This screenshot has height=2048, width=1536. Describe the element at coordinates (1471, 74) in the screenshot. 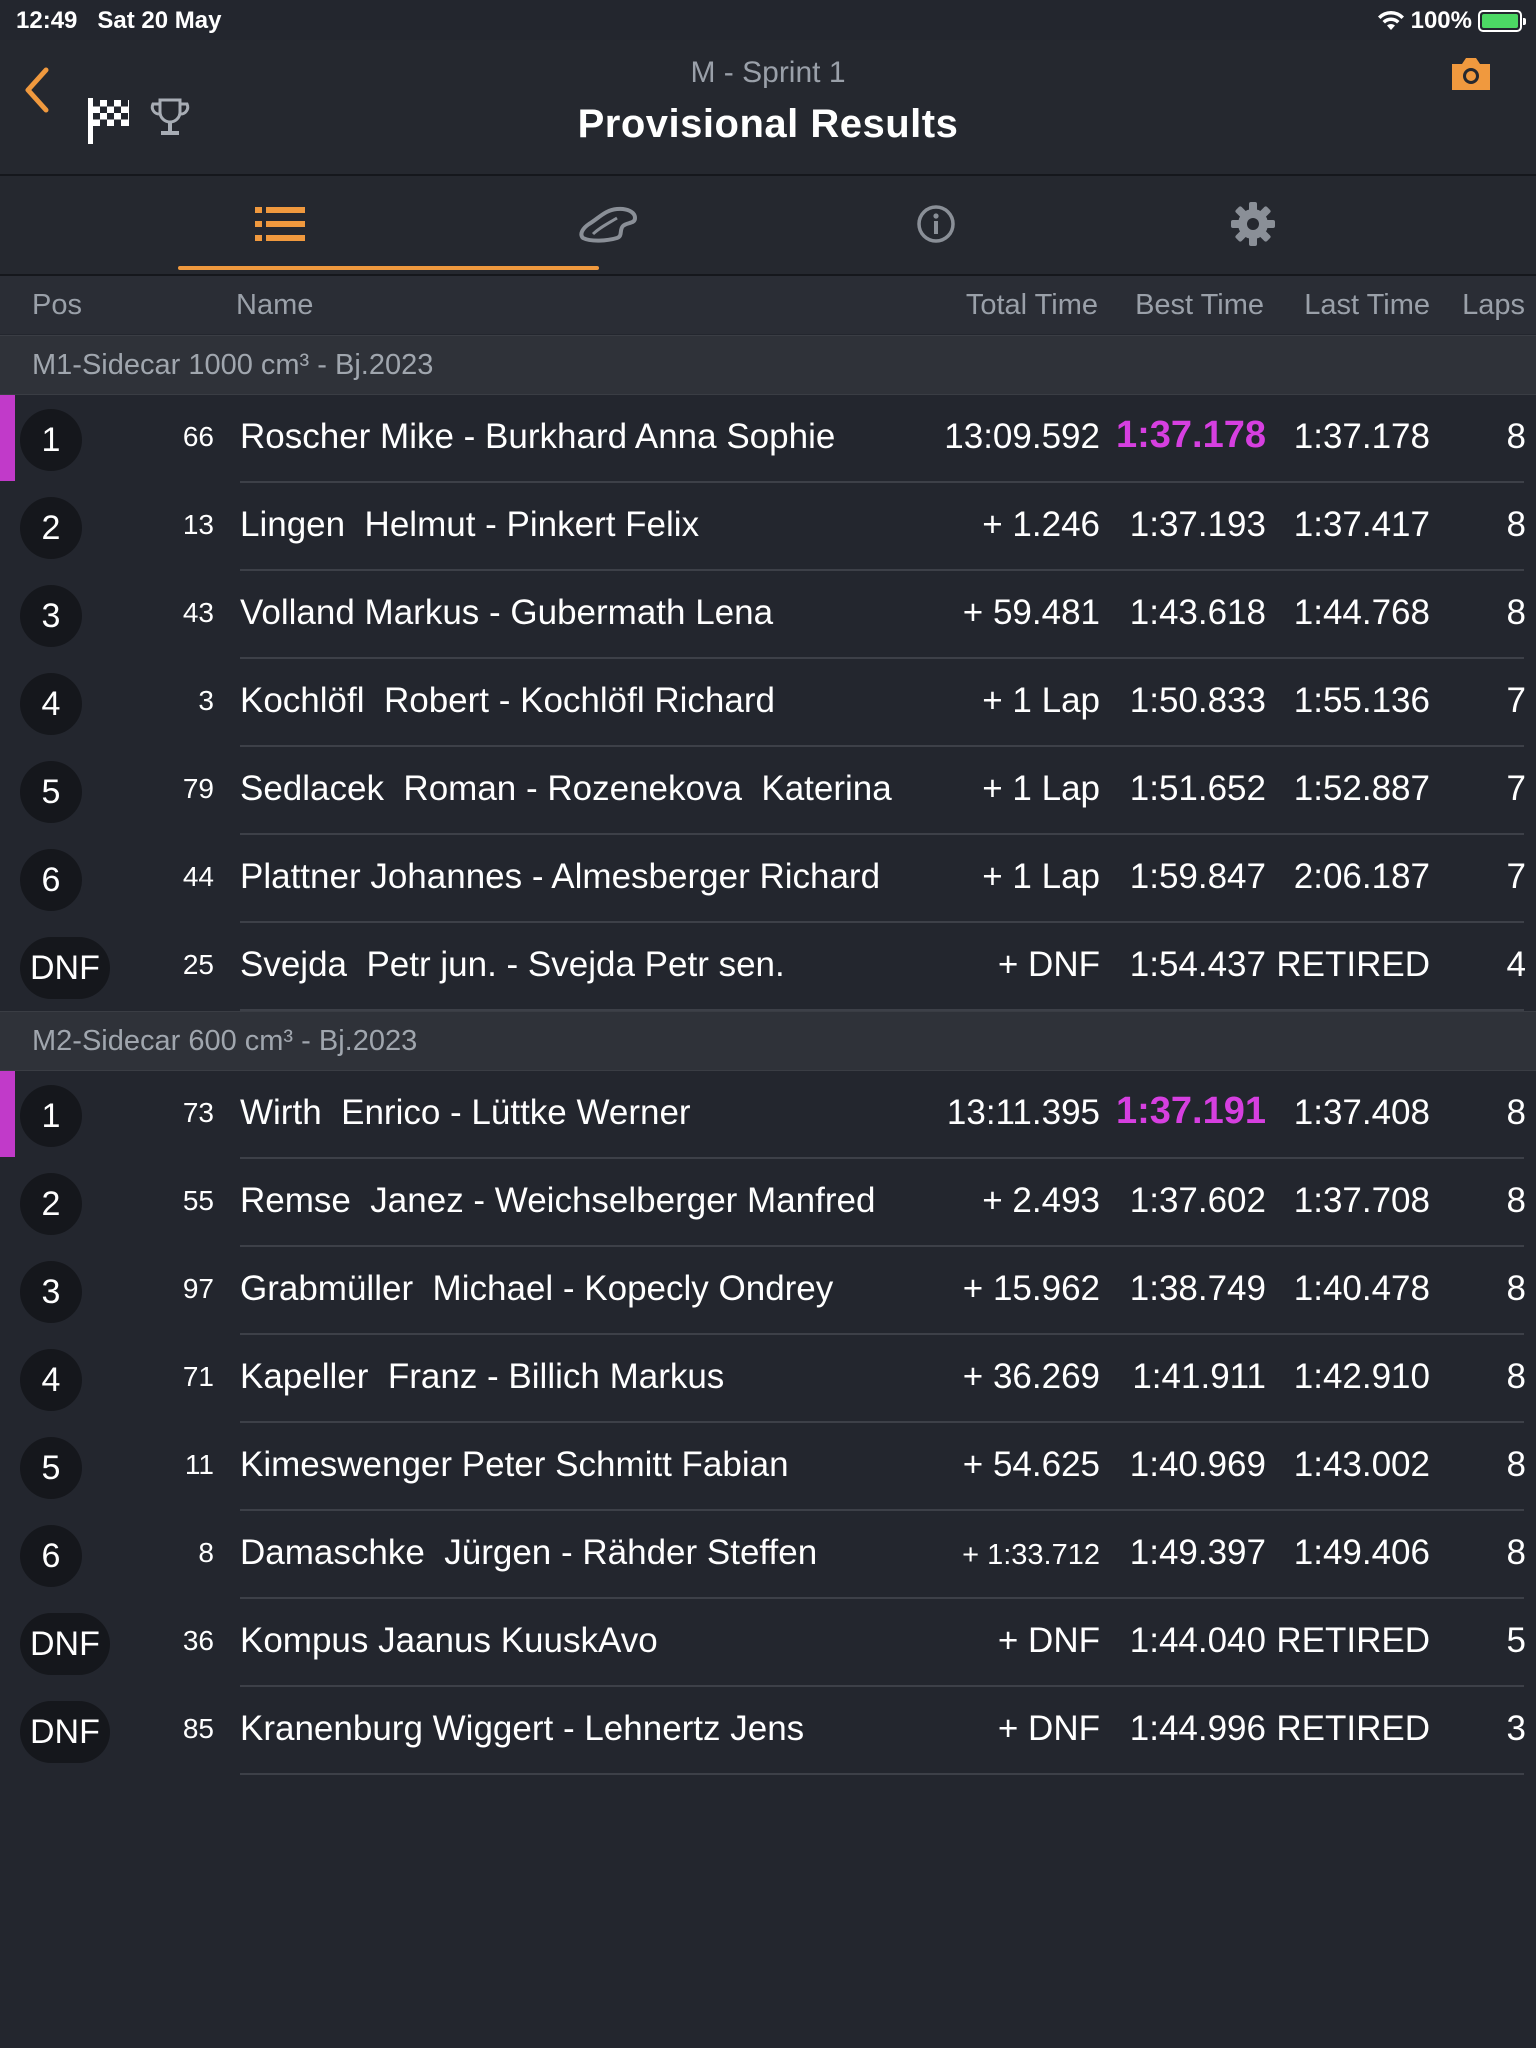

I see `camera-icon` at that location.